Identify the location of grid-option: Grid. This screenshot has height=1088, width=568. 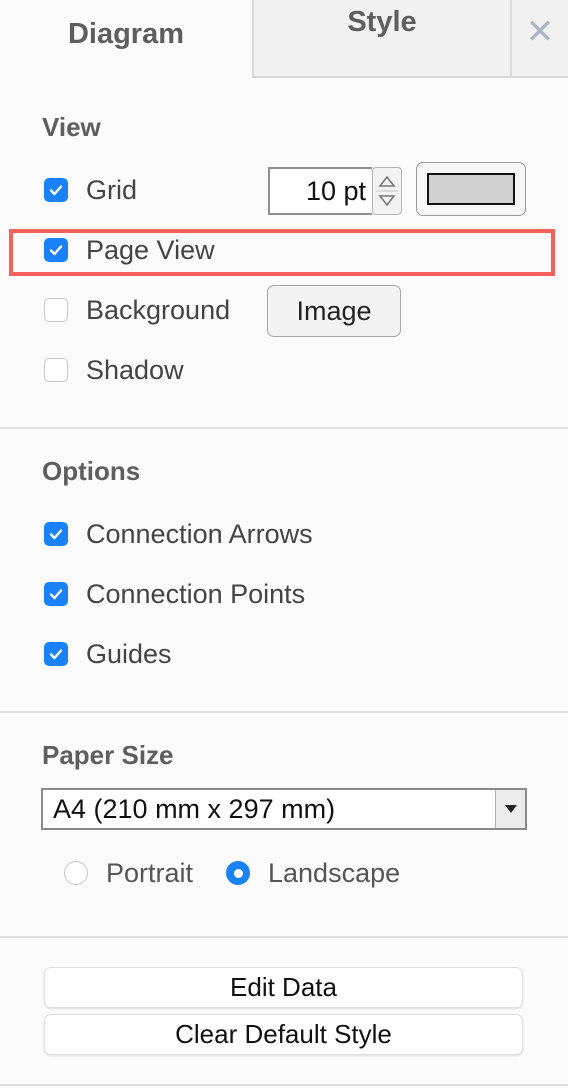
(90, 190).